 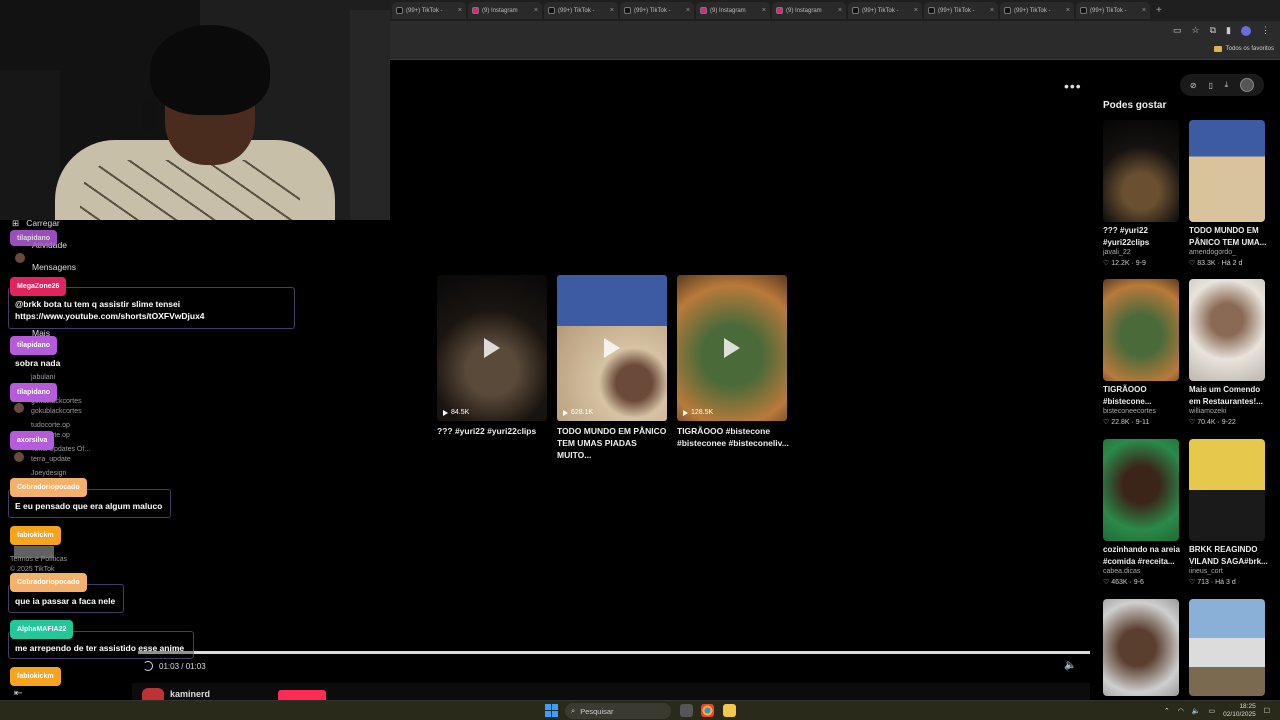 What do you see at coordinates (707, 710) in the screenshot?
I see `chrome-icon` at bounding box center [707, 710].